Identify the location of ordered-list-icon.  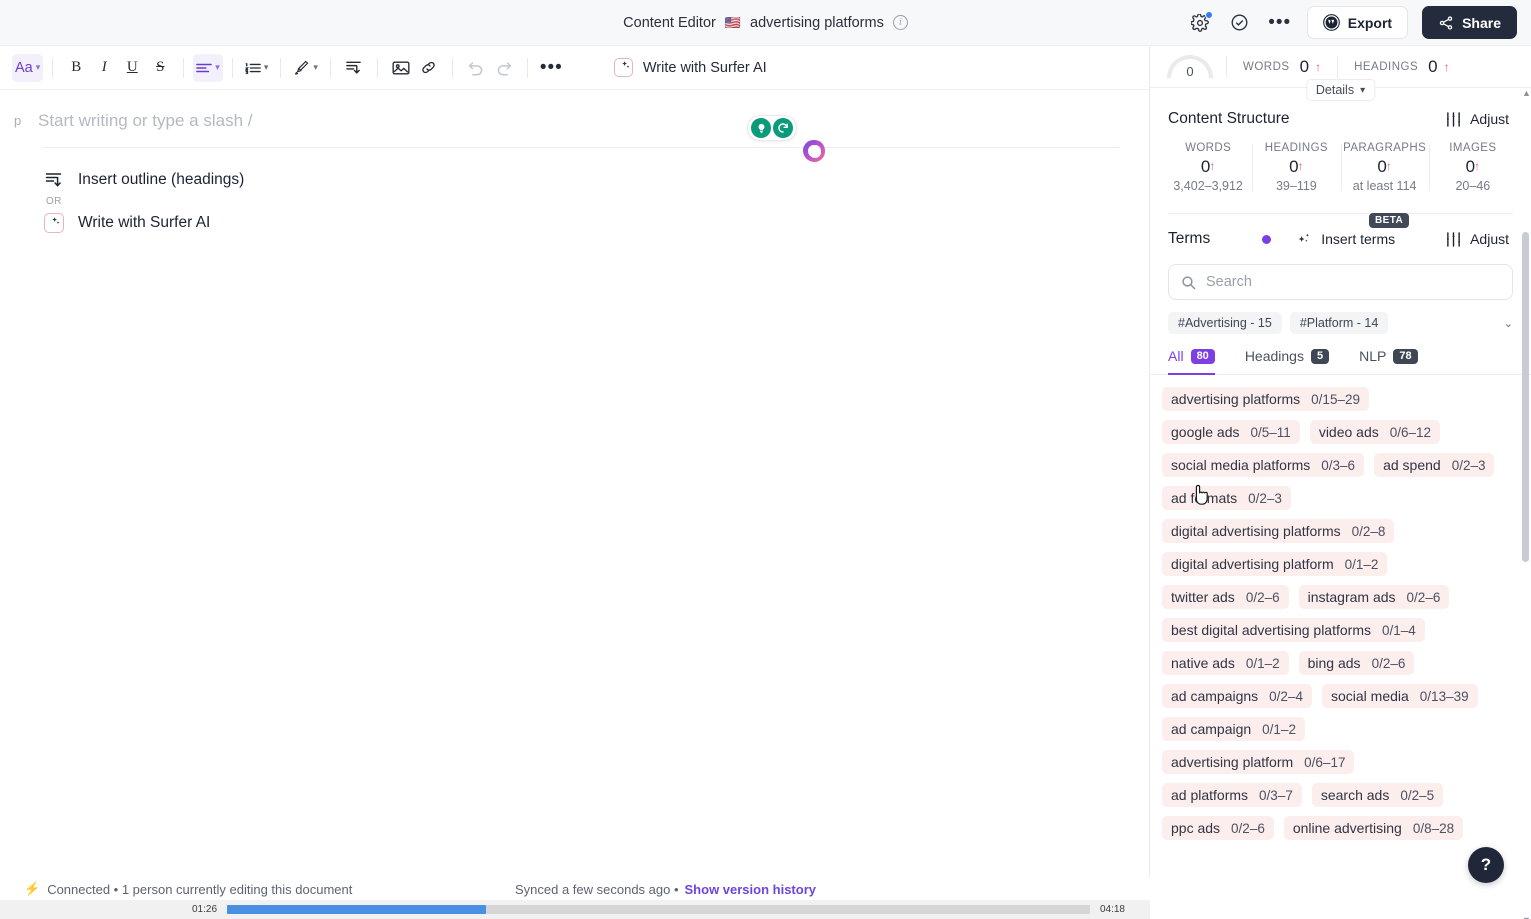
(252, 68).